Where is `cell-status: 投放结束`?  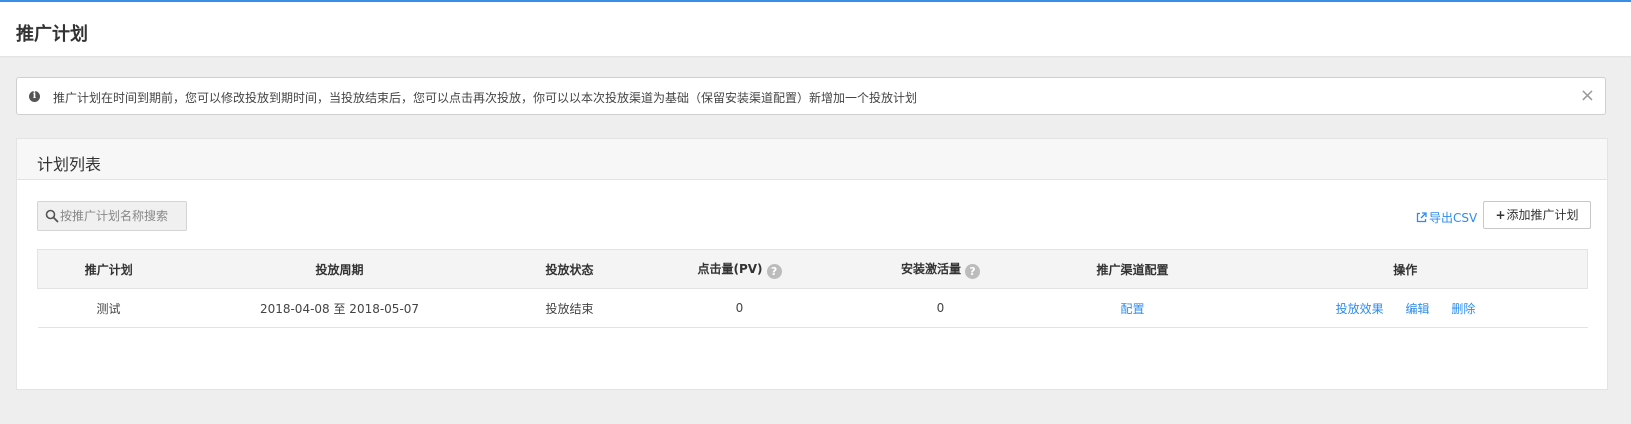
cell-status: 投放结束 is located at coordinates (569, 308).